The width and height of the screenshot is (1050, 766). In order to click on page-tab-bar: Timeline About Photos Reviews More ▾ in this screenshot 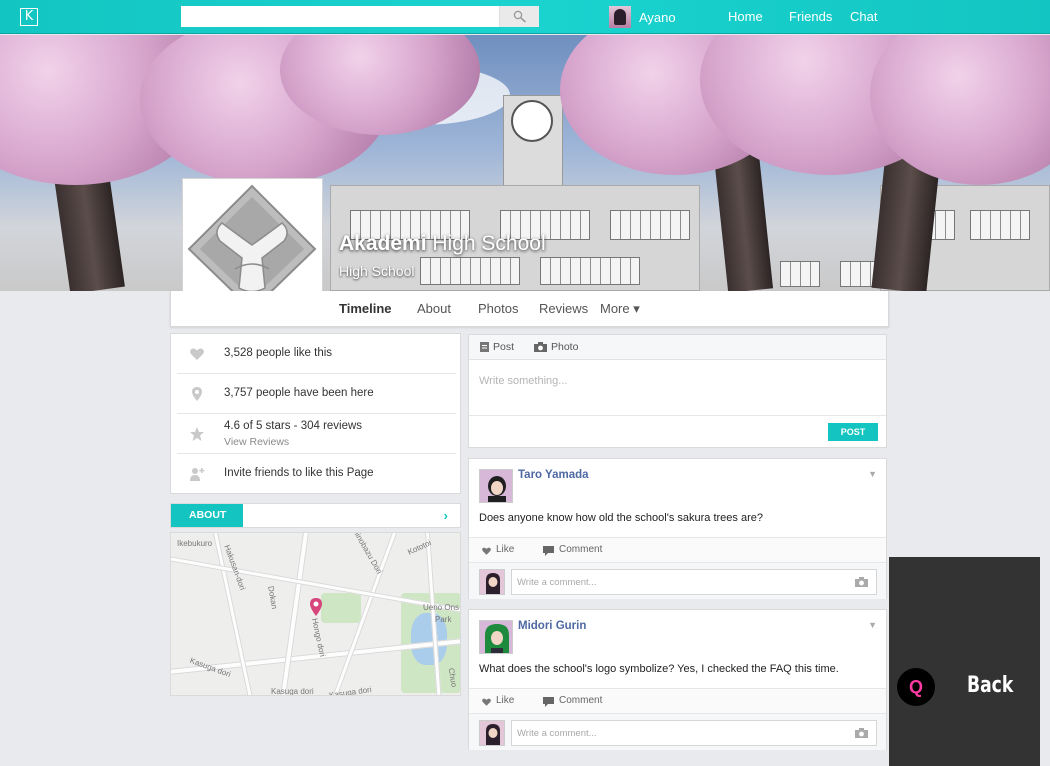, I will do `click(529, 309)`.